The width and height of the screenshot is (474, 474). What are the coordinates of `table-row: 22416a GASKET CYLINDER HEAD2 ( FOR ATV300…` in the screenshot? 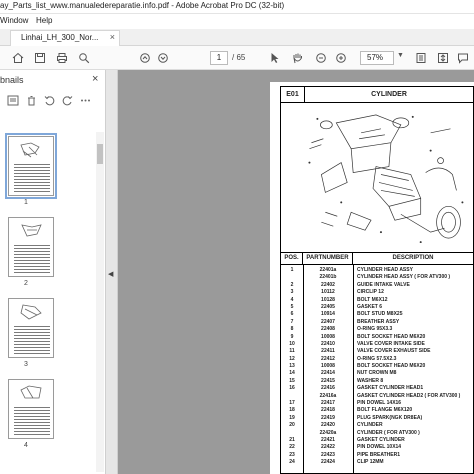 It's located at (377, 396).